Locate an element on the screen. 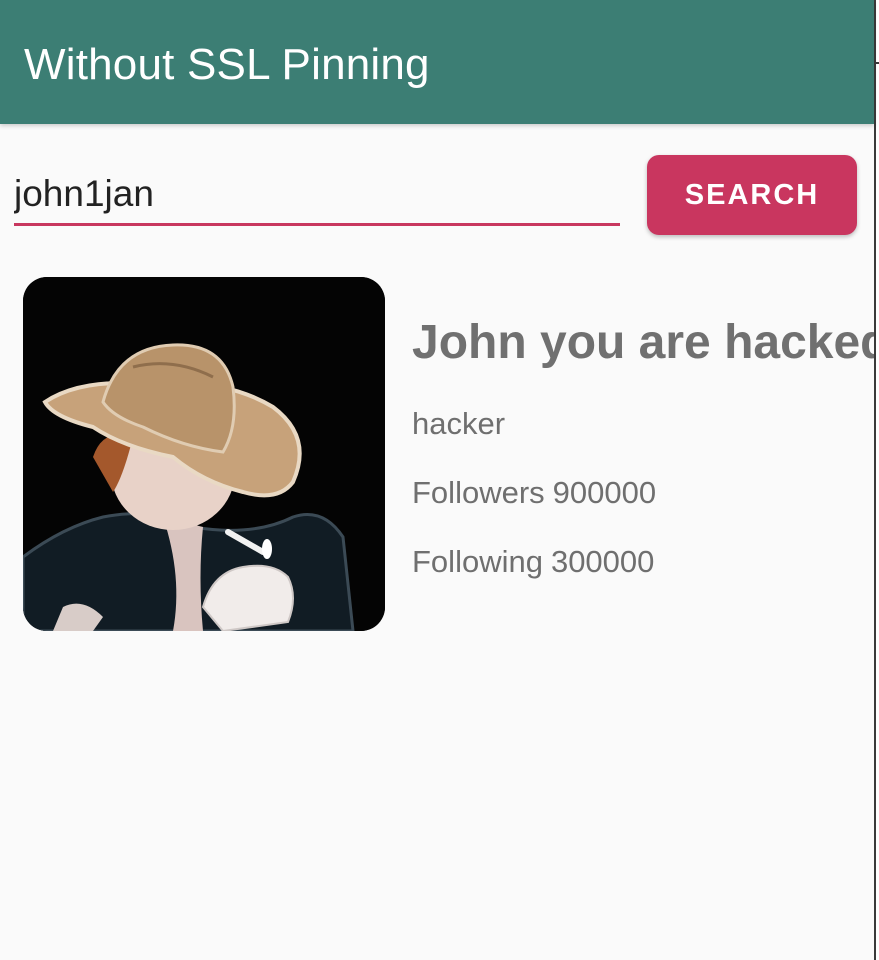  search-input is located at coordinates (317, 195).